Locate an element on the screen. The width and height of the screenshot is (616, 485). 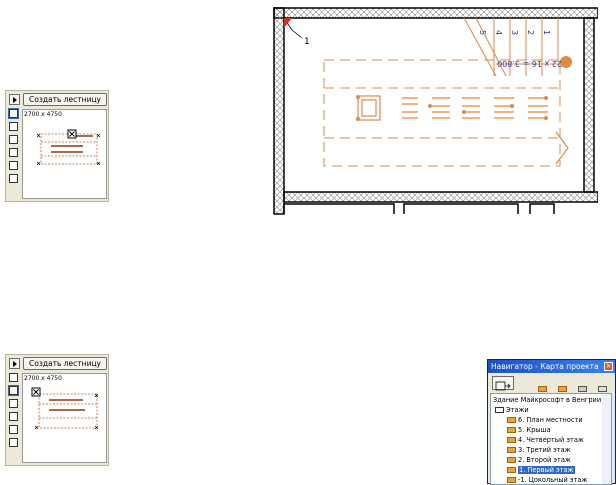
tree-story-label: 1. Первый этаж is located at coordinates (546, 470).